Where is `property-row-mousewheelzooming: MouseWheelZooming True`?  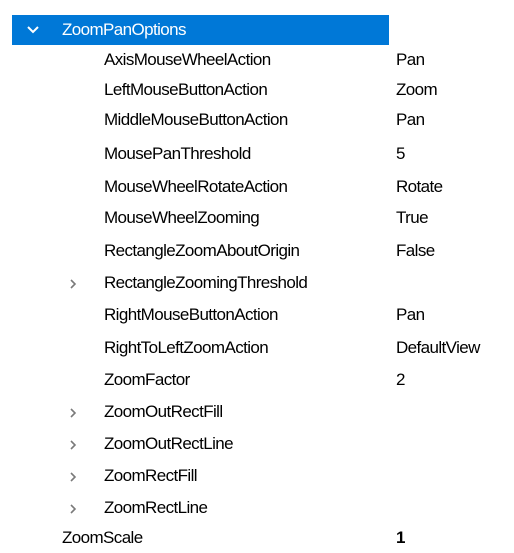
property-row-mousewheelzooming: MouseWheelZooming True is located at coordinates (257, 218).